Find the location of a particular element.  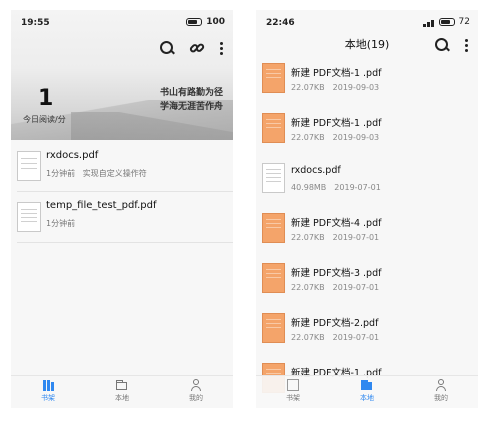

today-reading-count: 1 is located at coordinates (46, 98).